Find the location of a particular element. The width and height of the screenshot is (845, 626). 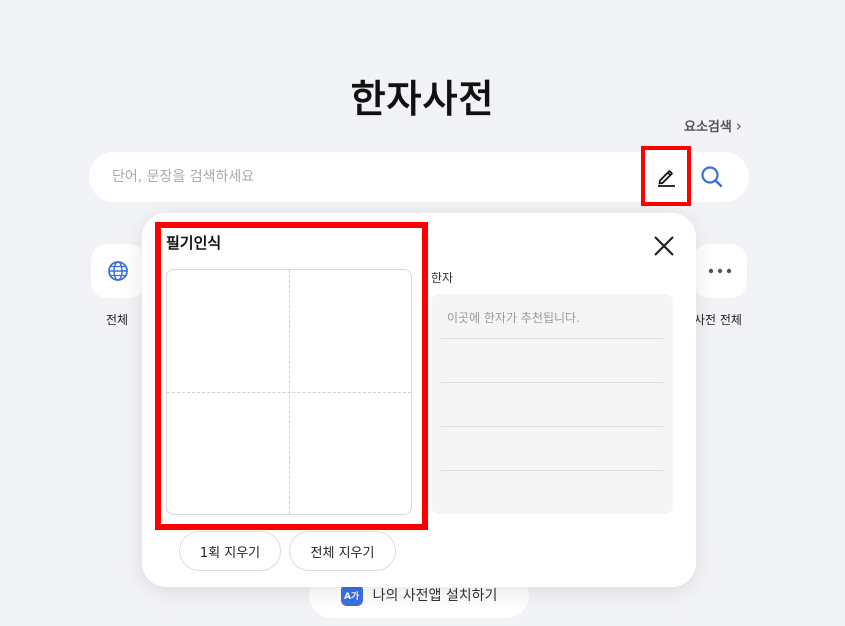

category-all-button is located at coordinates (118, 271).